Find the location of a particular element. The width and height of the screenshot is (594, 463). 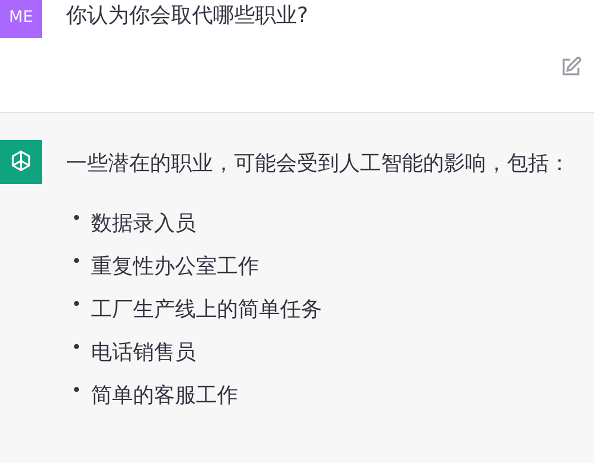

user-message: 你认为你会取代哪些职业? is located at coordinates (187, 15).